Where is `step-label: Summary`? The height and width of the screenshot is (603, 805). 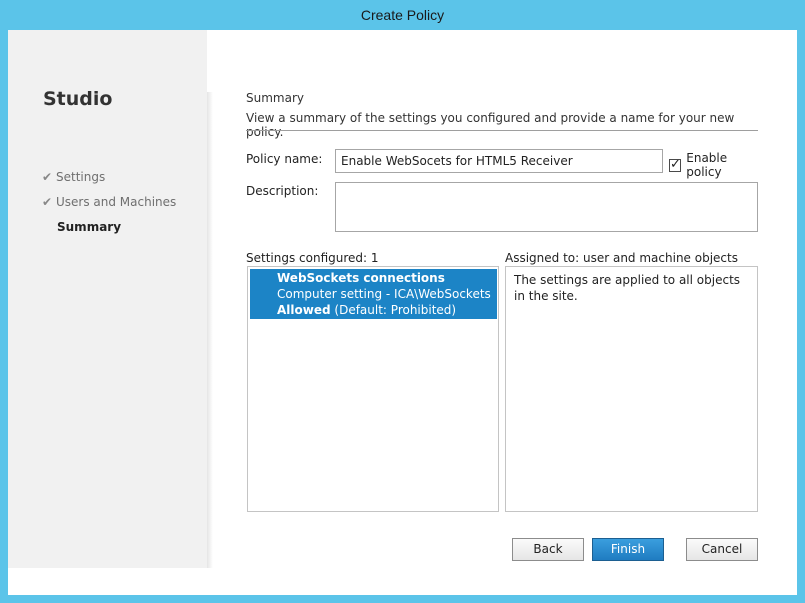
step-label: Summary is located at coordinates (89, 226).